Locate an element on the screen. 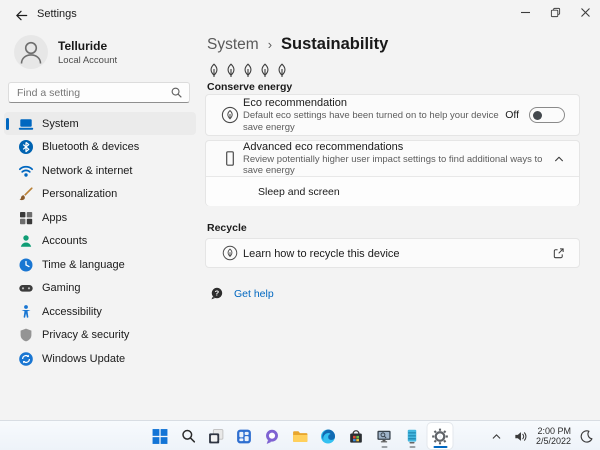  person-icon is located at coordinates (31, 52).